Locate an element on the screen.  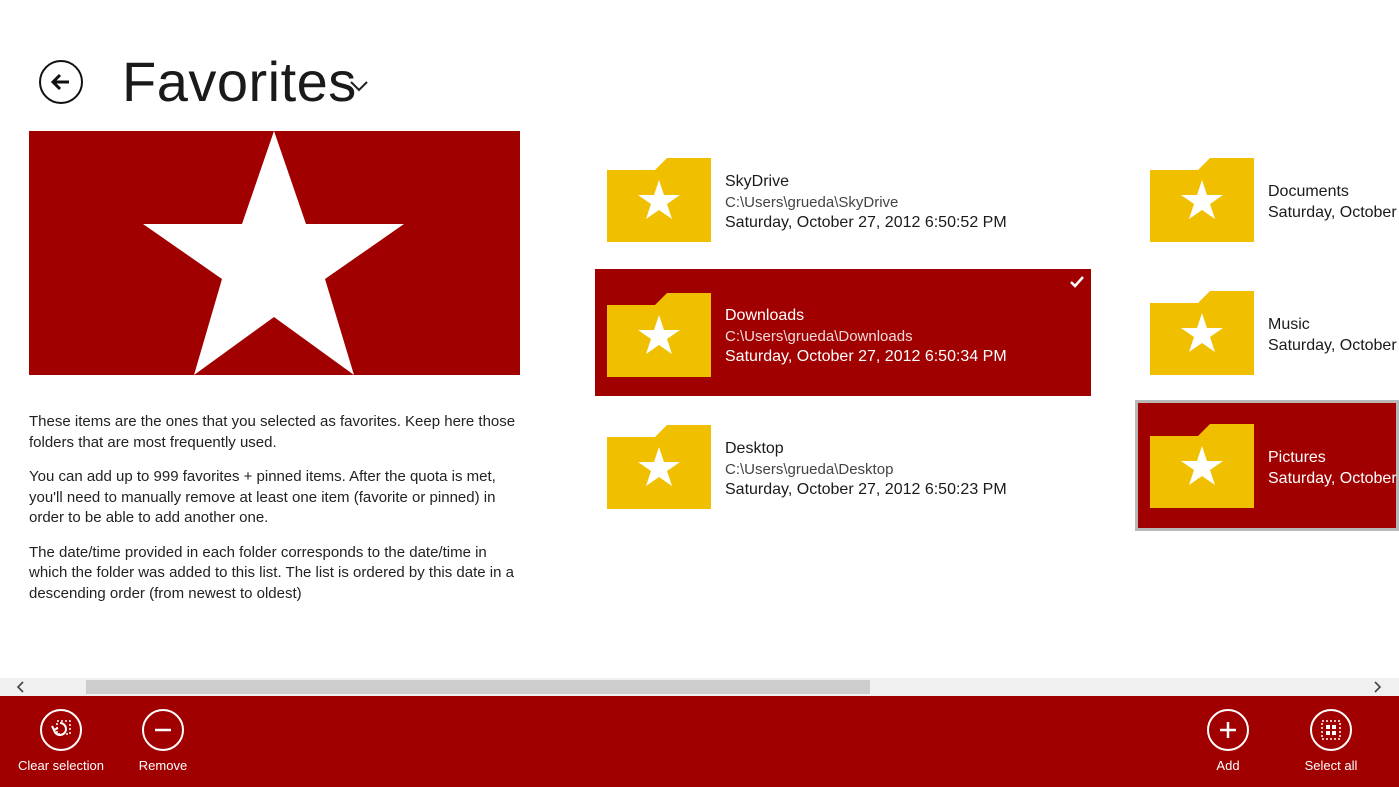
app-bar: Clear selection Remove Add Select all is located at coordinates (699, 741).